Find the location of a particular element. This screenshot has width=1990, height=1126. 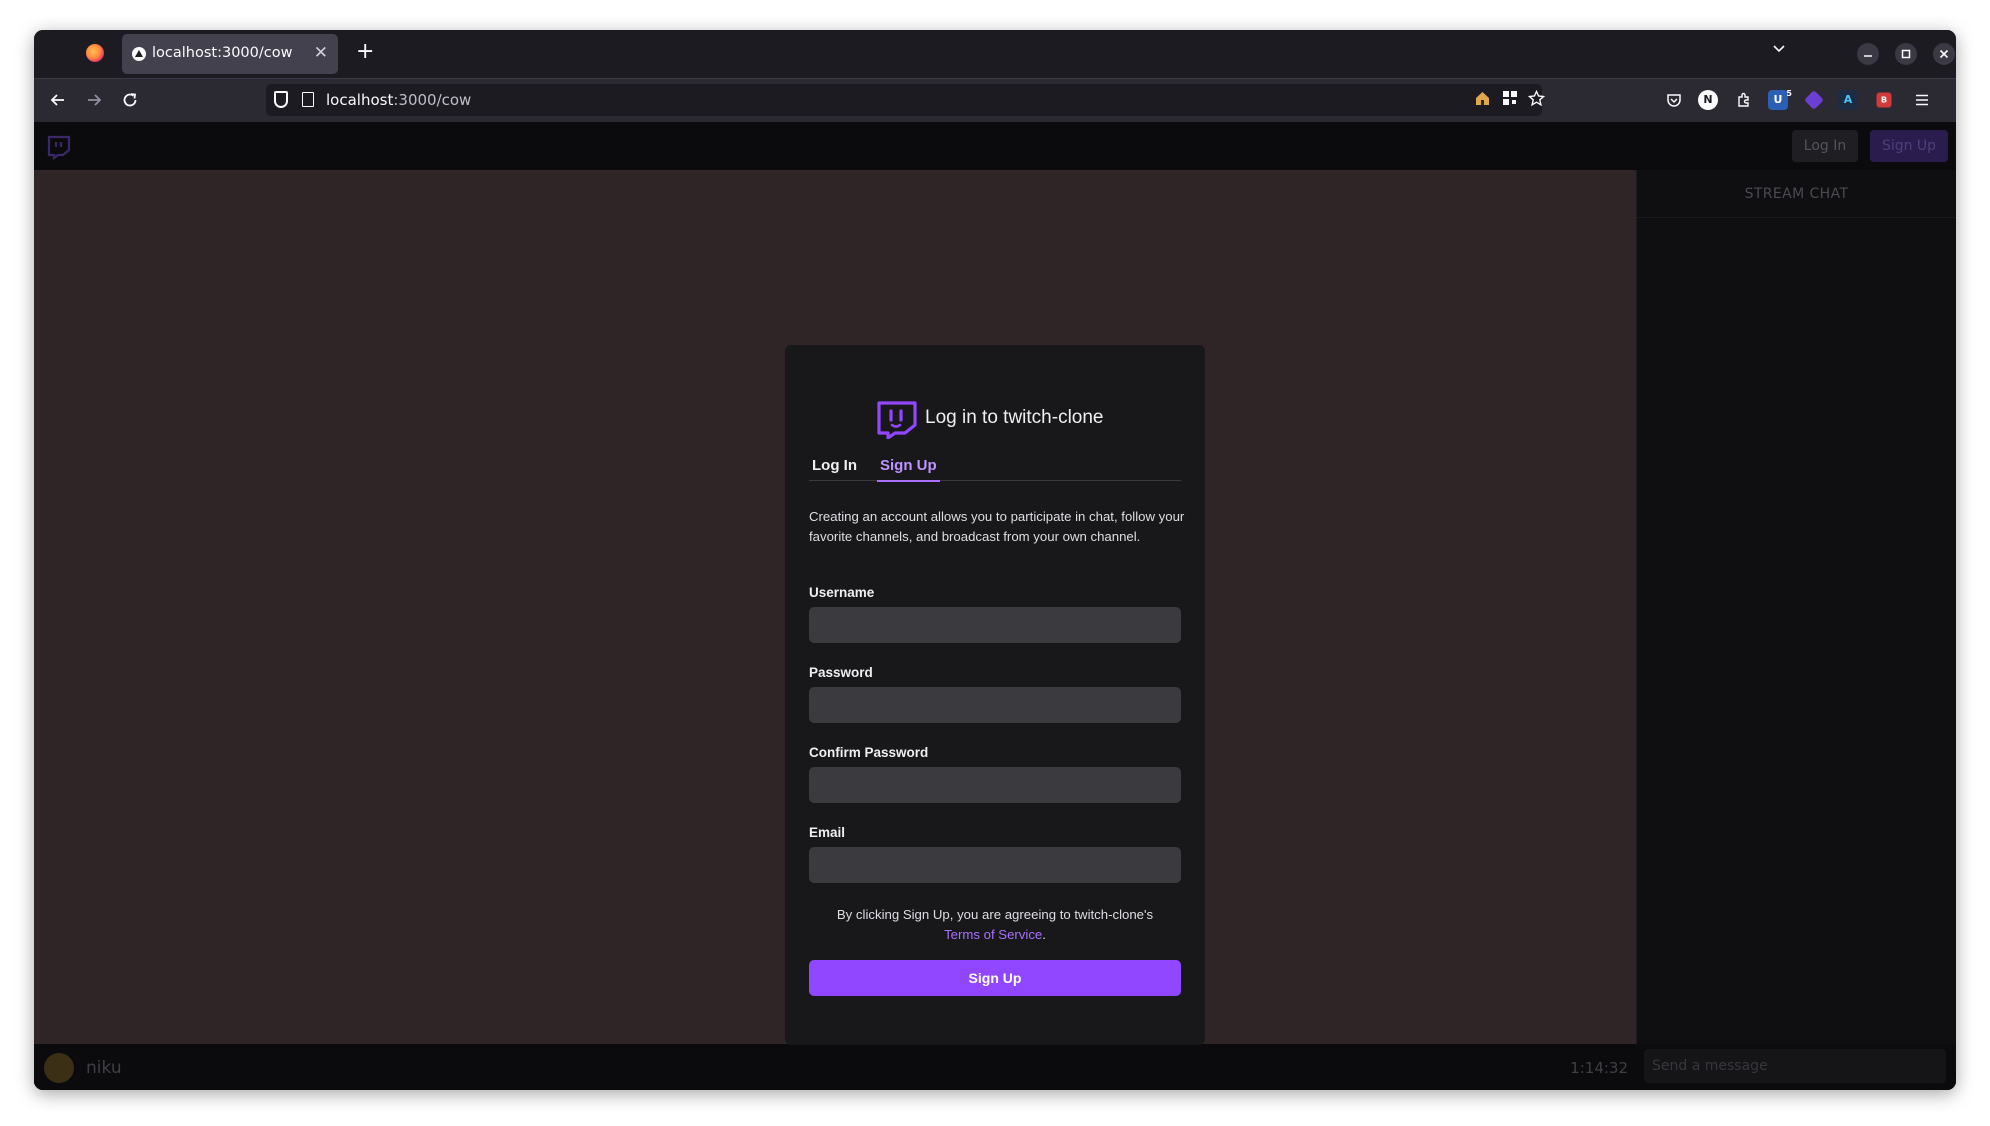

url-path: :3000/cow is located at coordinates (432, 100).